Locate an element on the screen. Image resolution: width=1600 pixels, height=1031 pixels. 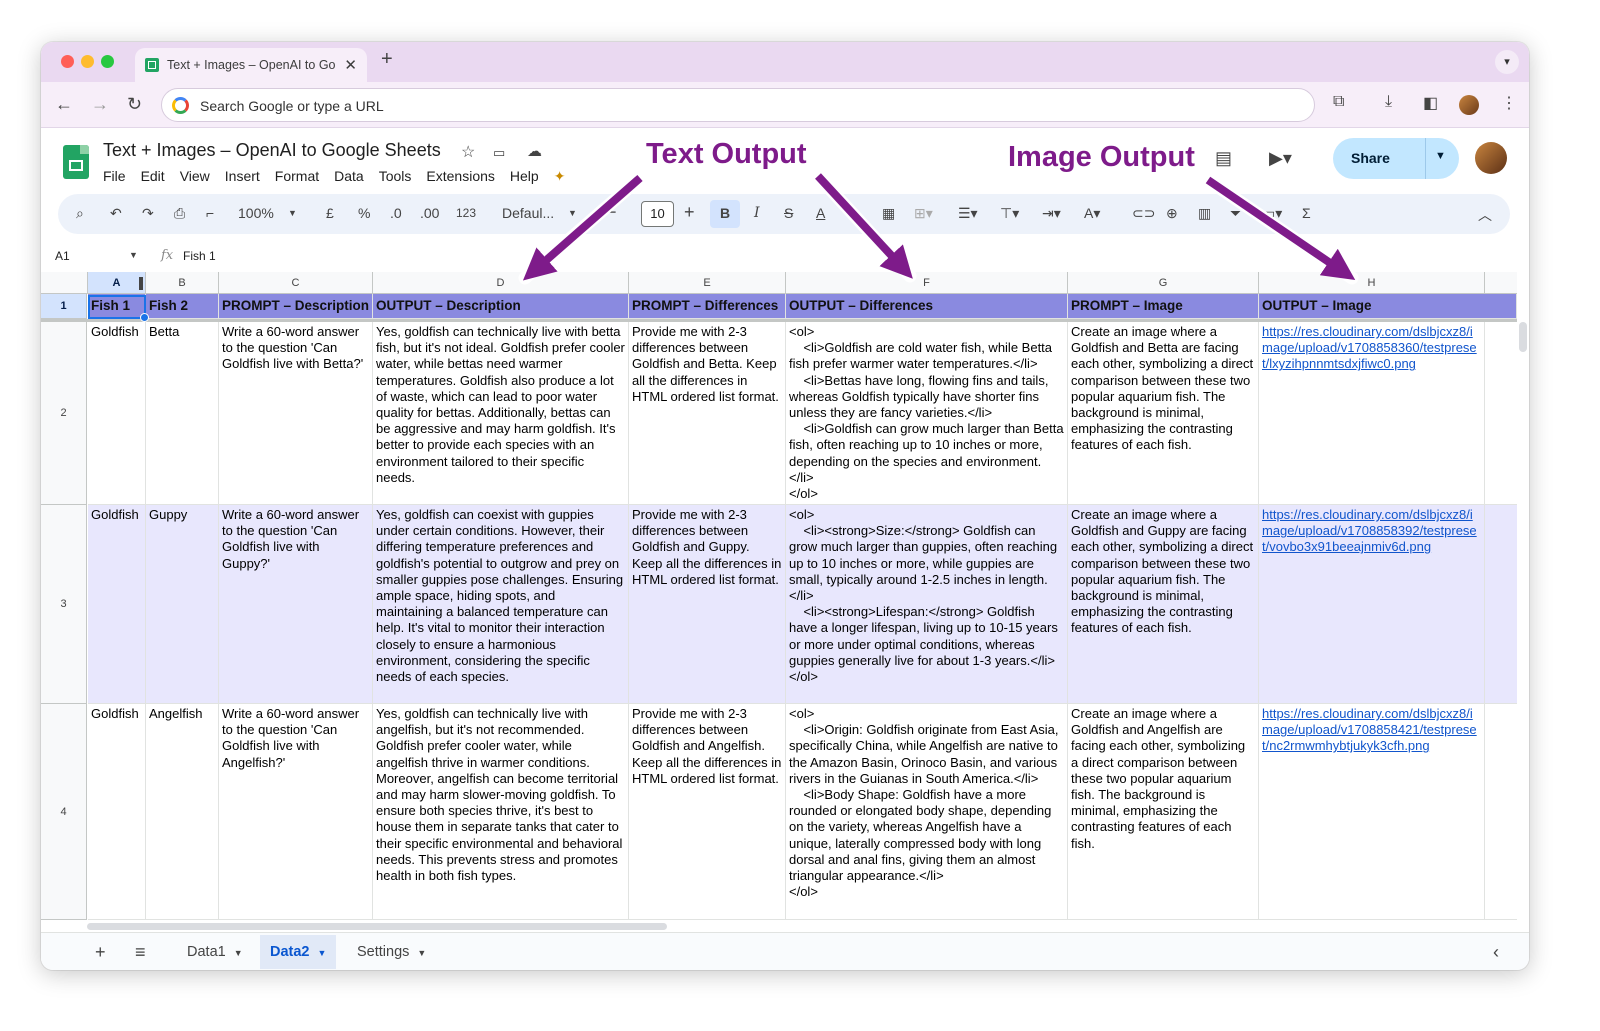
menu-file: File is located at coordinates (114, 176).